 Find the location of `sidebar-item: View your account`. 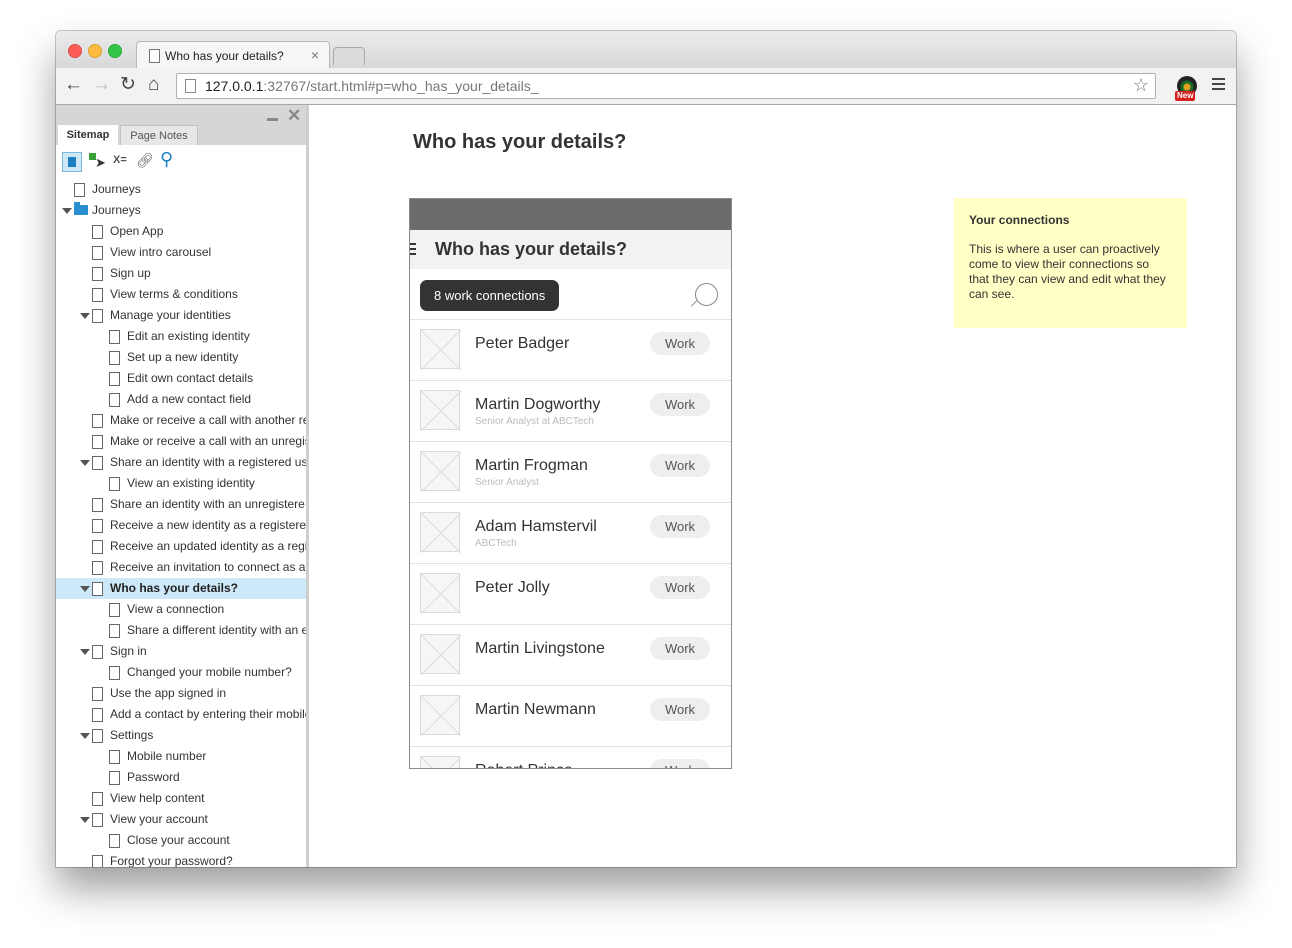

sidebar-item: View your account is located at coordinates (181, 819).